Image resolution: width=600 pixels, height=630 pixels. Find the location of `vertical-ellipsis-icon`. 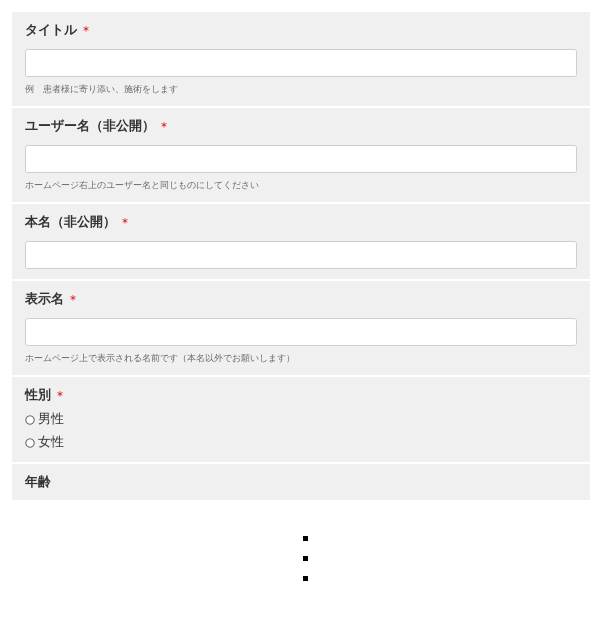

vertical-ellipsis-icon is located at coordinates (305, 558).